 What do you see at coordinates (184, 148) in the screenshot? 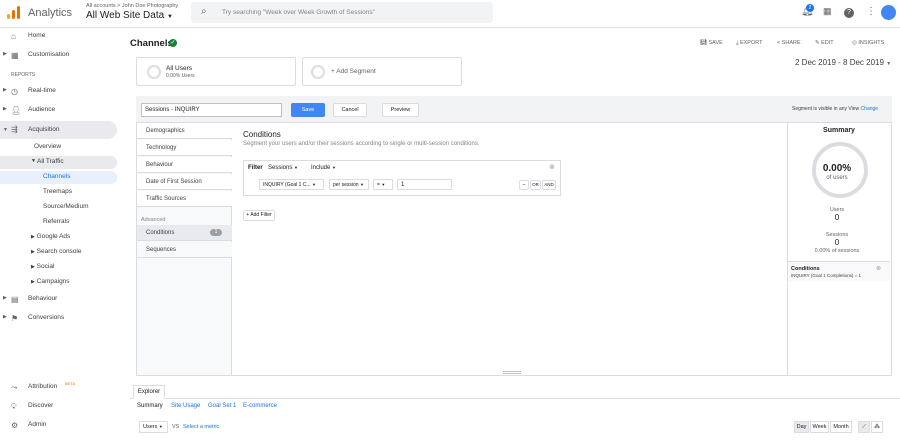
I see `nav-technology: Technology` at bounding box center [184, 148].